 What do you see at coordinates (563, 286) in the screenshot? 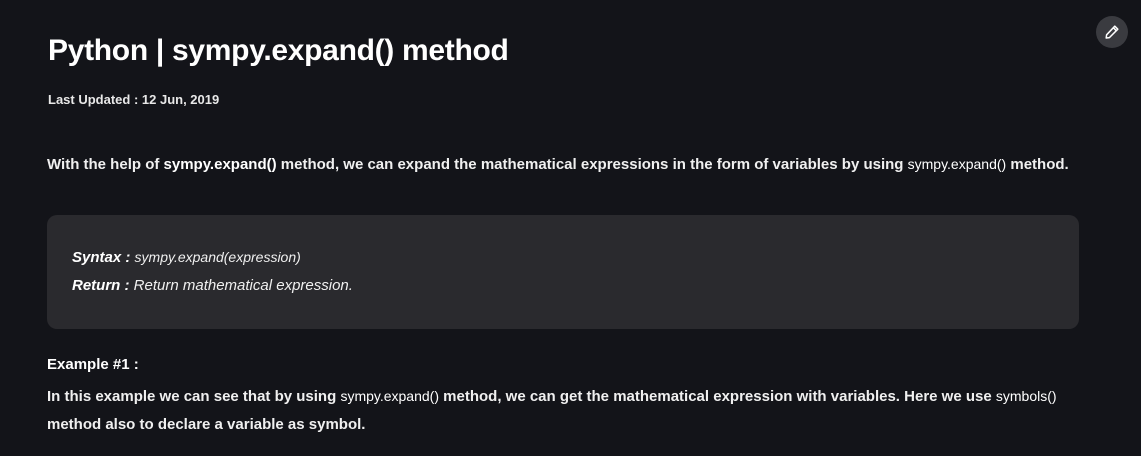
I see `return-line: Return : Return mathematical expression.` at bounding box center [563, 286].